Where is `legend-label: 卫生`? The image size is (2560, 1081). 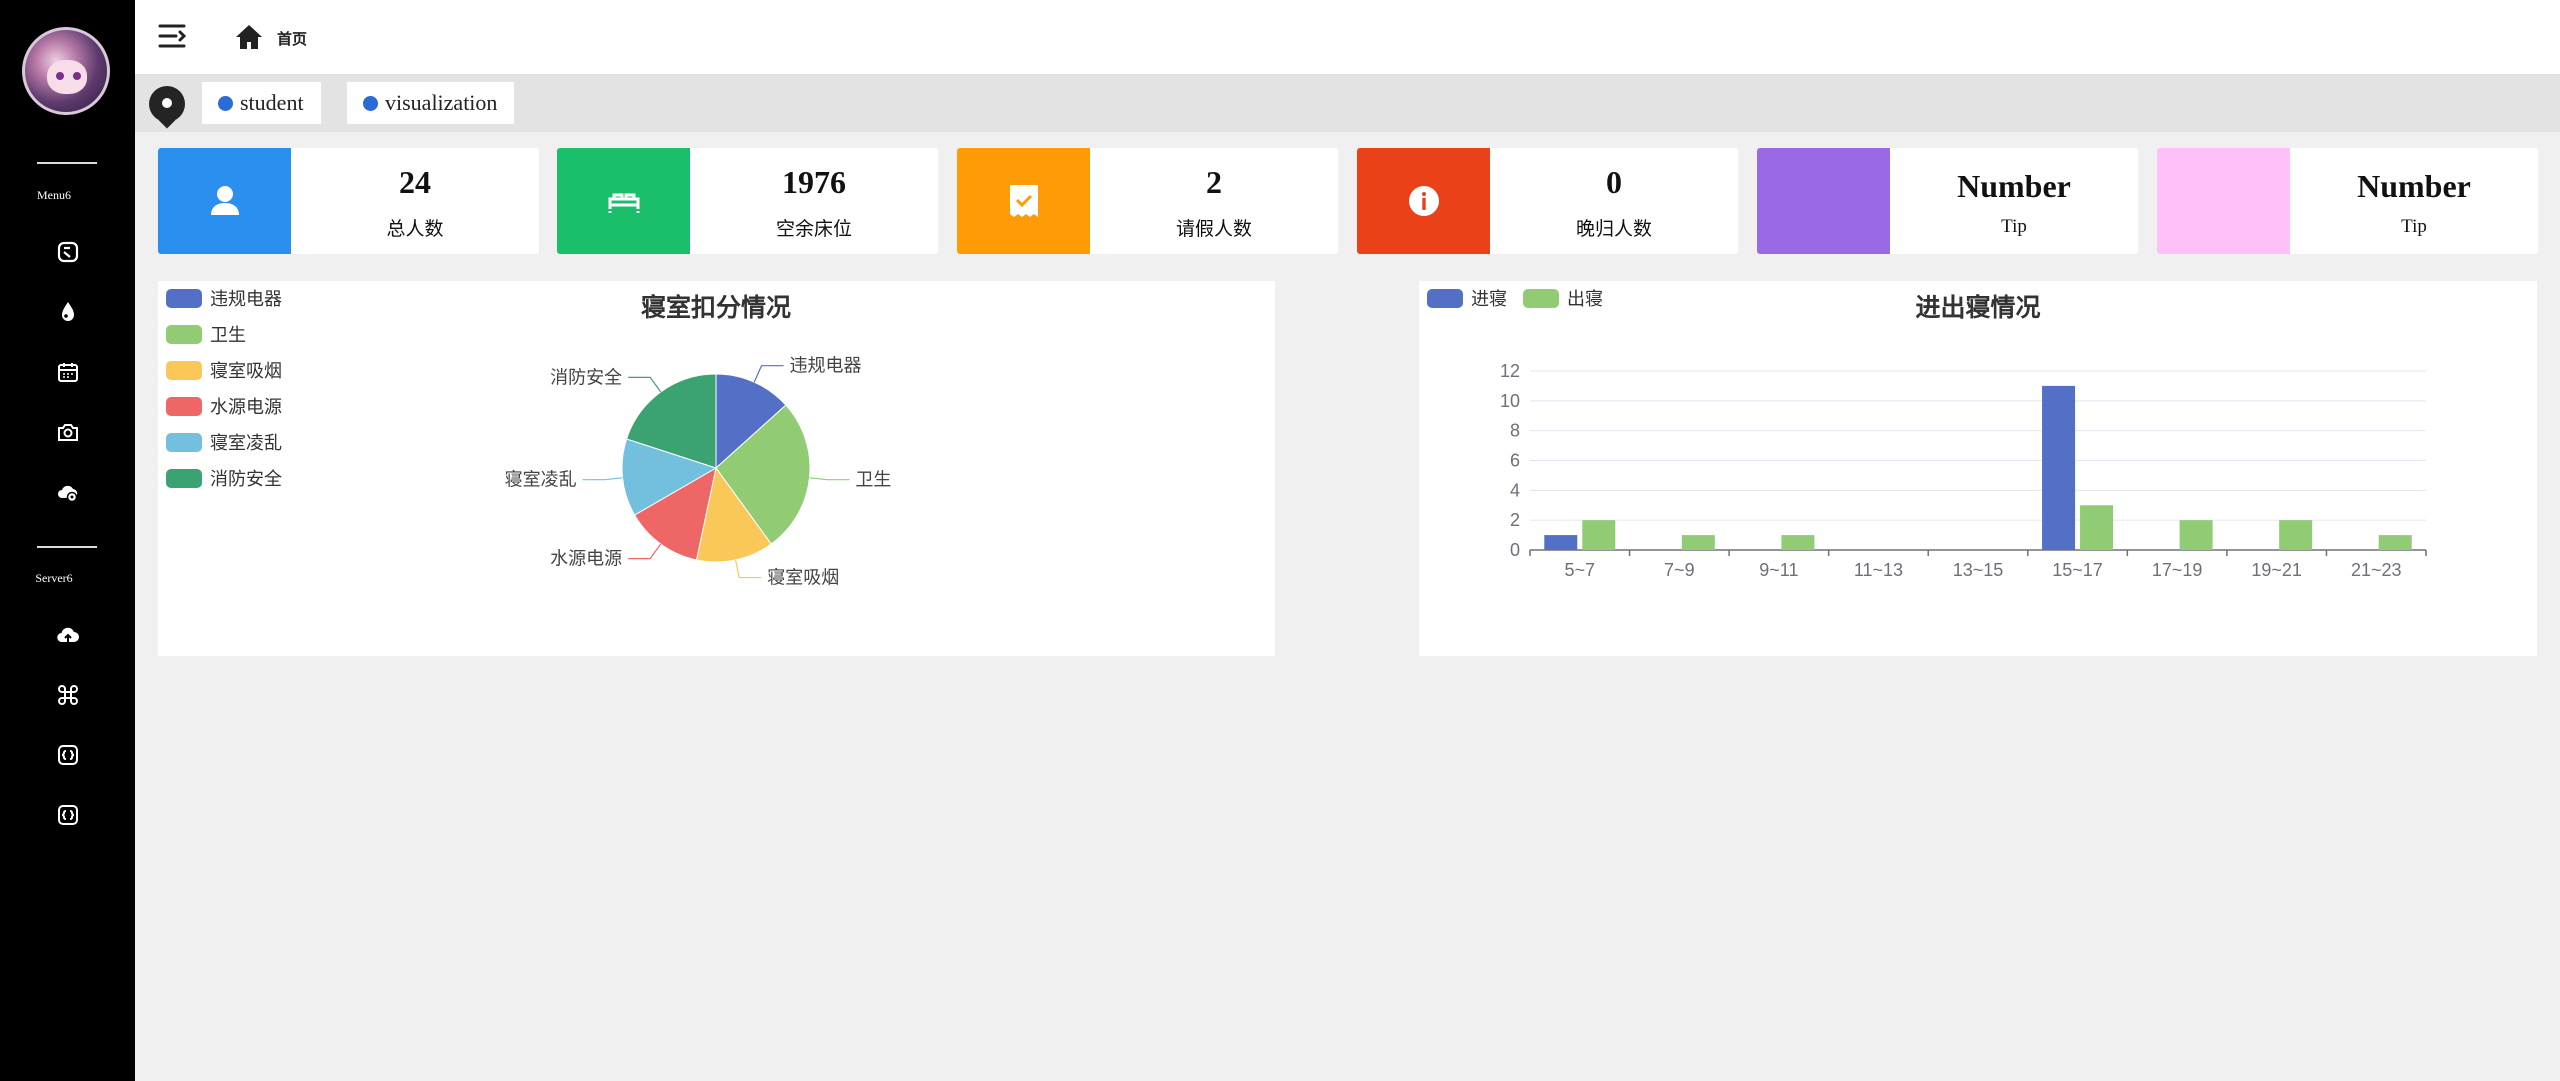
legend-label: 卫生 is located at coordinates (228, 335).